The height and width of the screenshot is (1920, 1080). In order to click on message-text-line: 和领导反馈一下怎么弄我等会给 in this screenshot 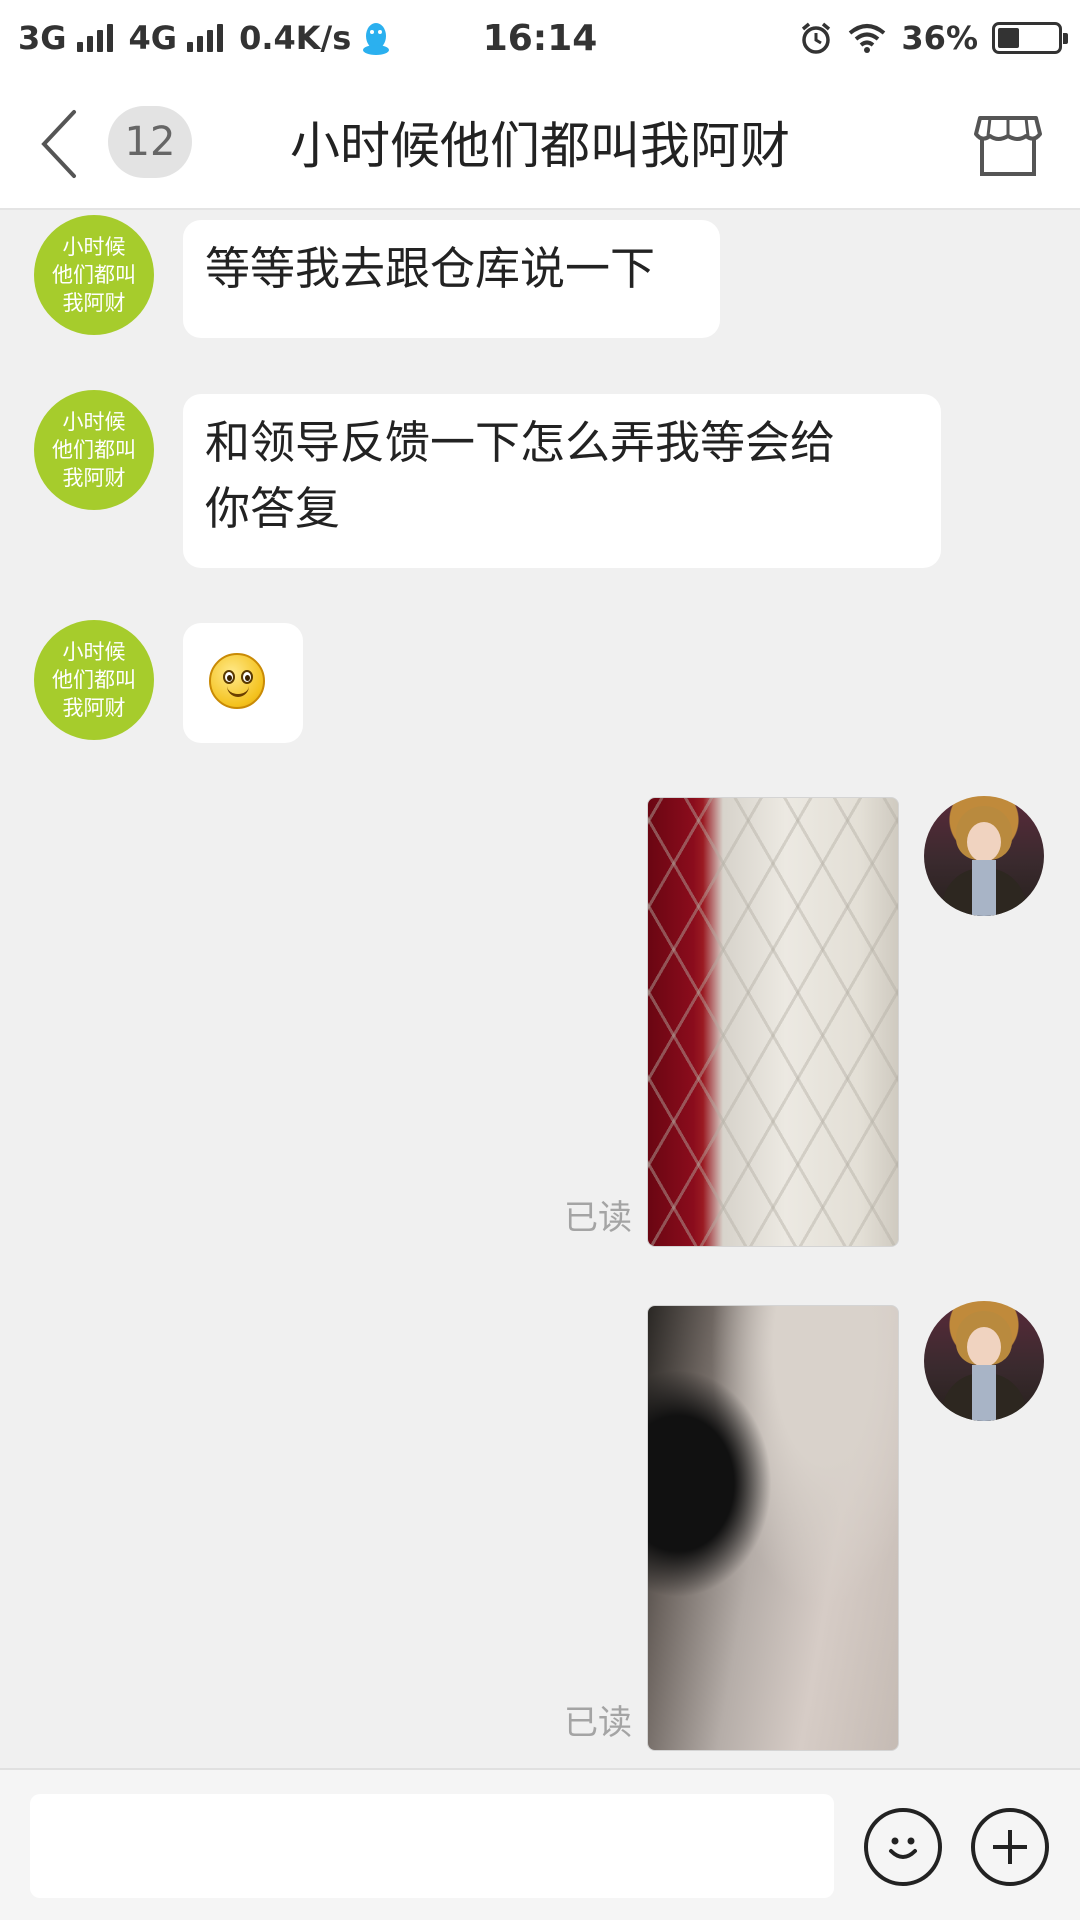, I will do `click(520, 442)`.